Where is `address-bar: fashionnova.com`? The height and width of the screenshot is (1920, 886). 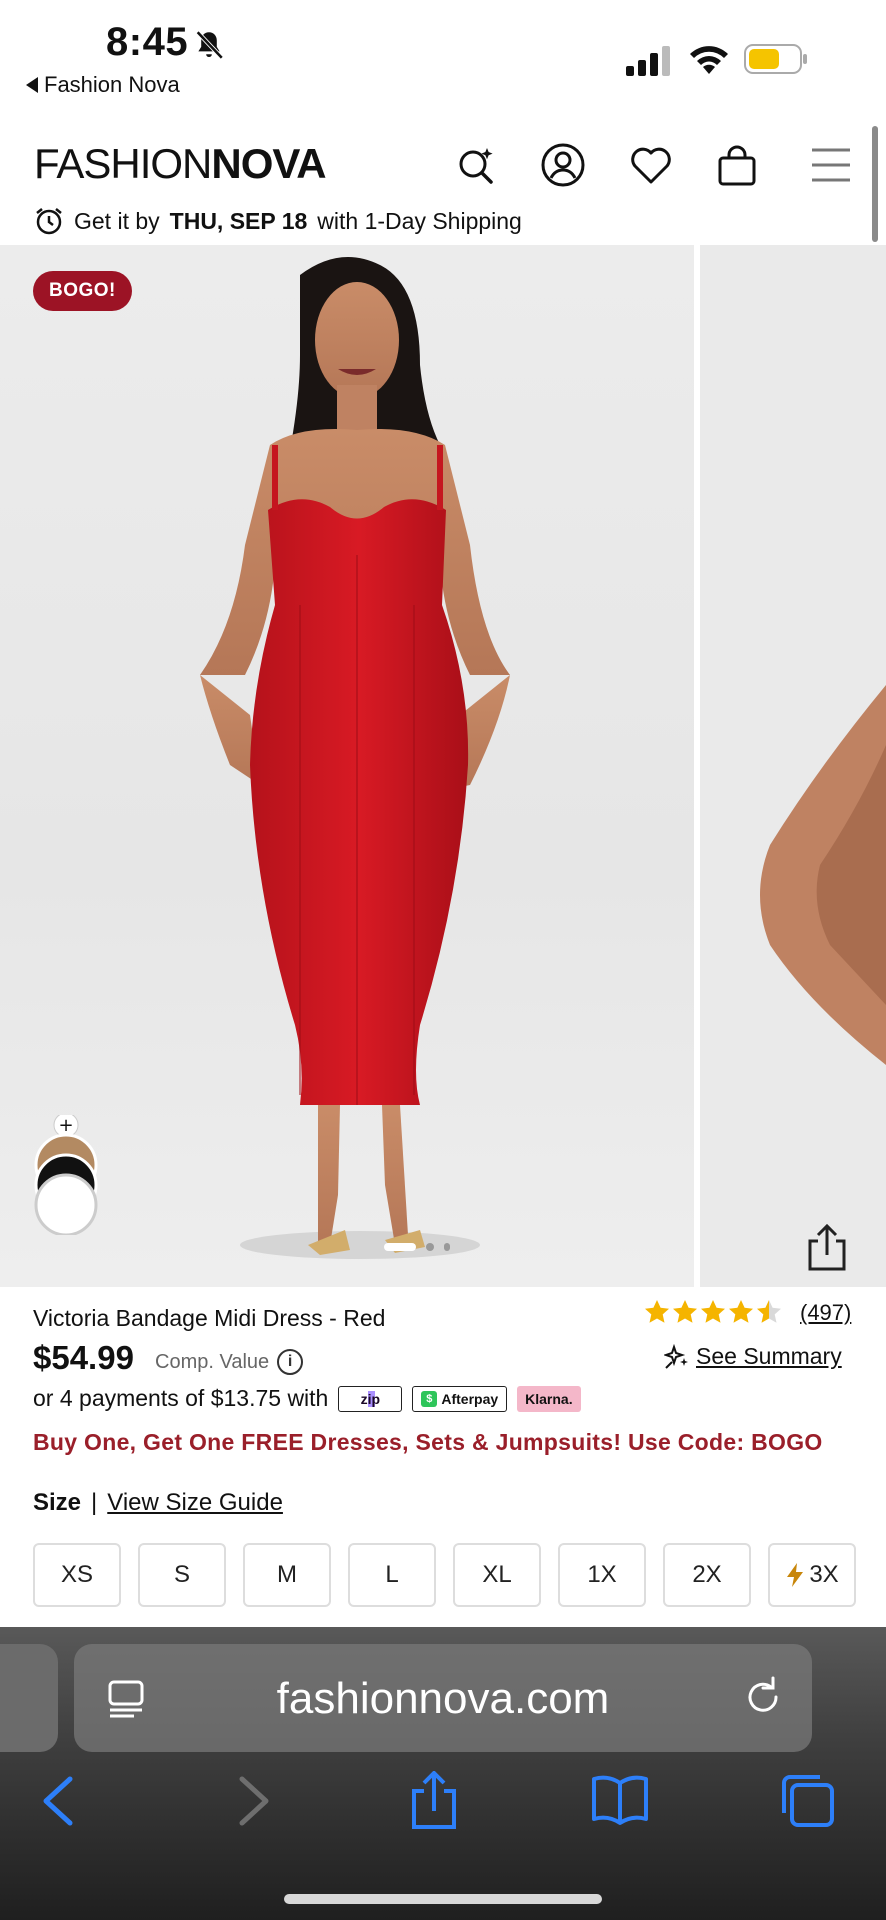 address-bar: fashionnova.com is located at coordinates (443, 1698).